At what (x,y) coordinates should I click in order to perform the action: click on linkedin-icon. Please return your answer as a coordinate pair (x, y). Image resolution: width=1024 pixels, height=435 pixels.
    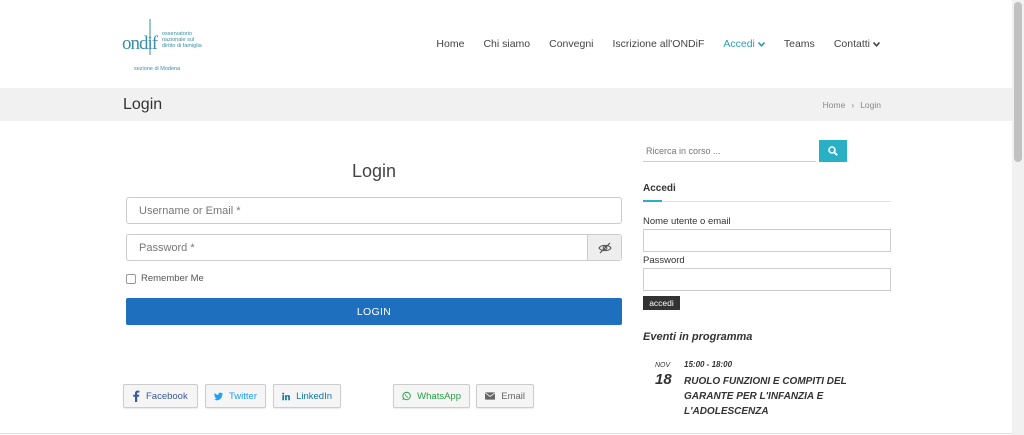
    Looking at the image, I should click on (286, 396).